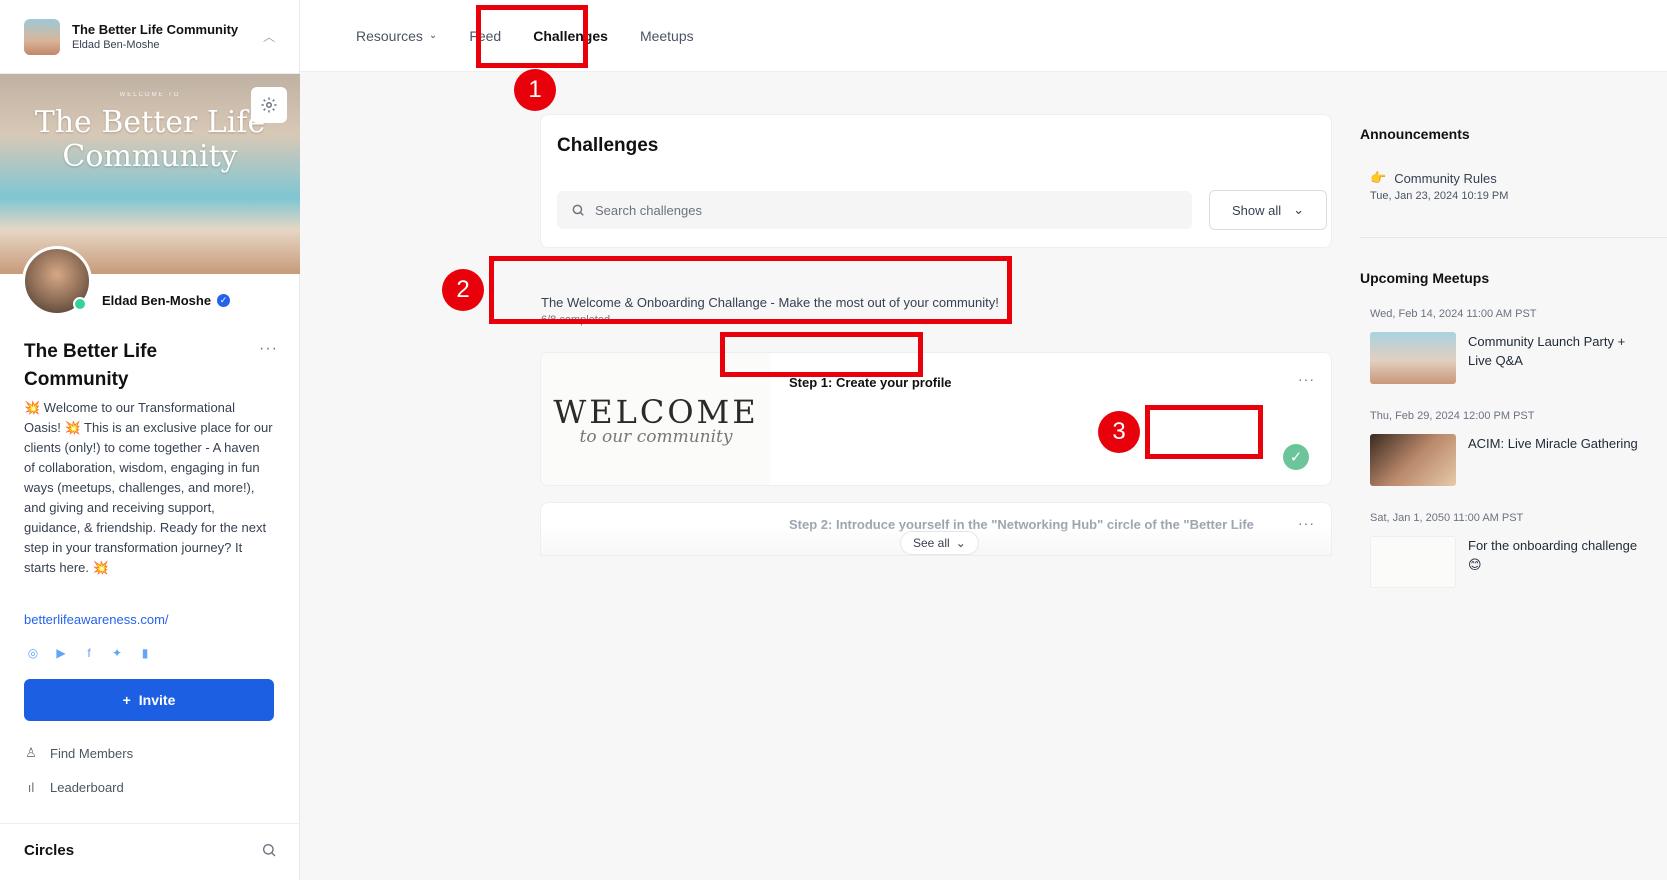  Describe the element at coordinates (91, 365) in the screenshot. I see `community-name: The Better Life Community` at that location.